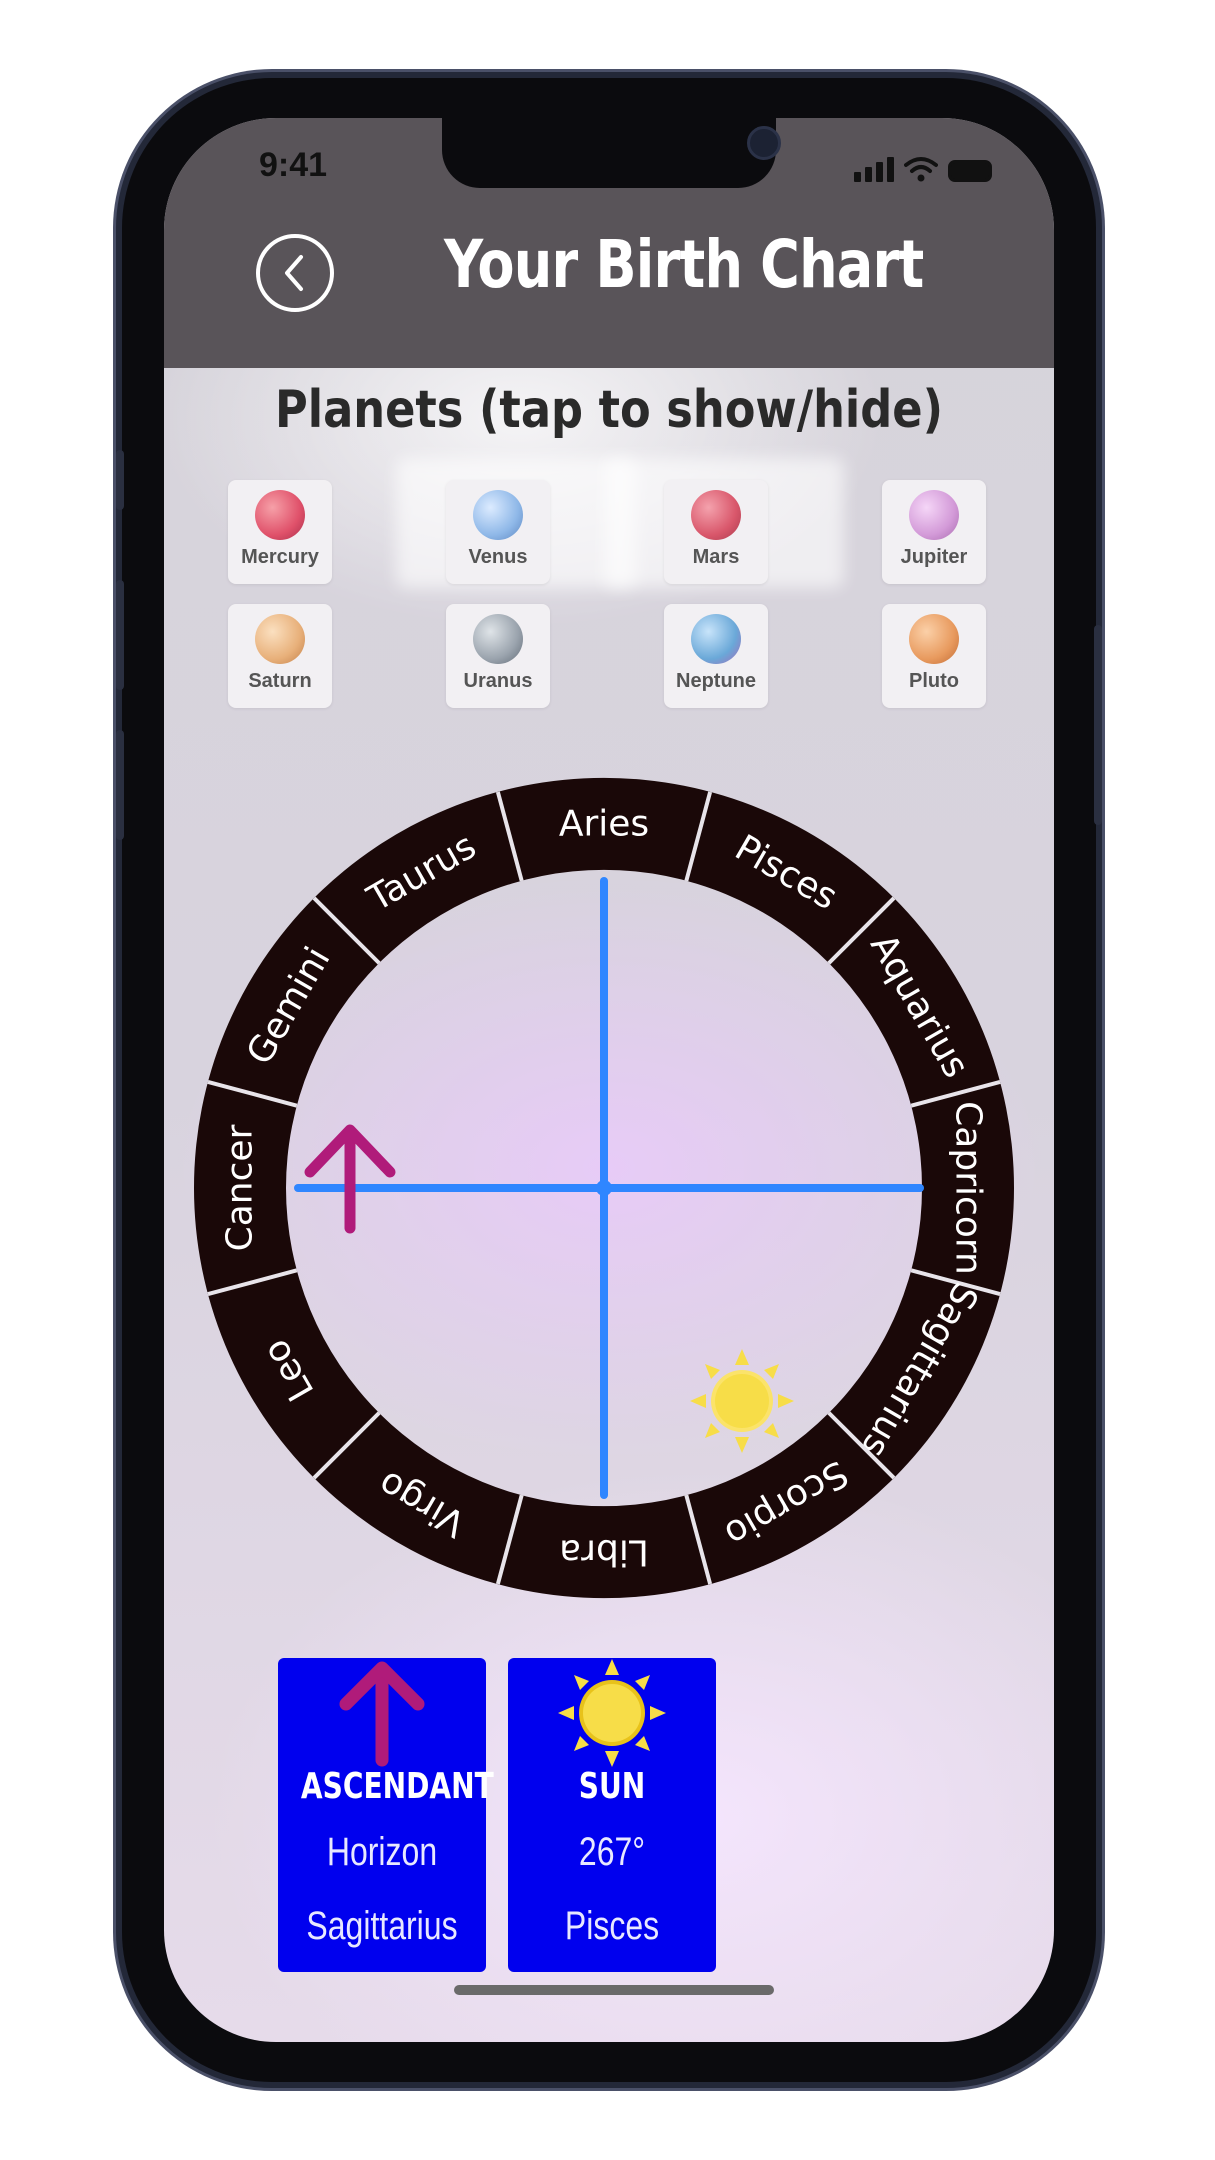 This screenshot has width=1215, height=2160. Describe the element at coordinates (120, 635) in the screenshot. I see `volume-up-button` at that location.